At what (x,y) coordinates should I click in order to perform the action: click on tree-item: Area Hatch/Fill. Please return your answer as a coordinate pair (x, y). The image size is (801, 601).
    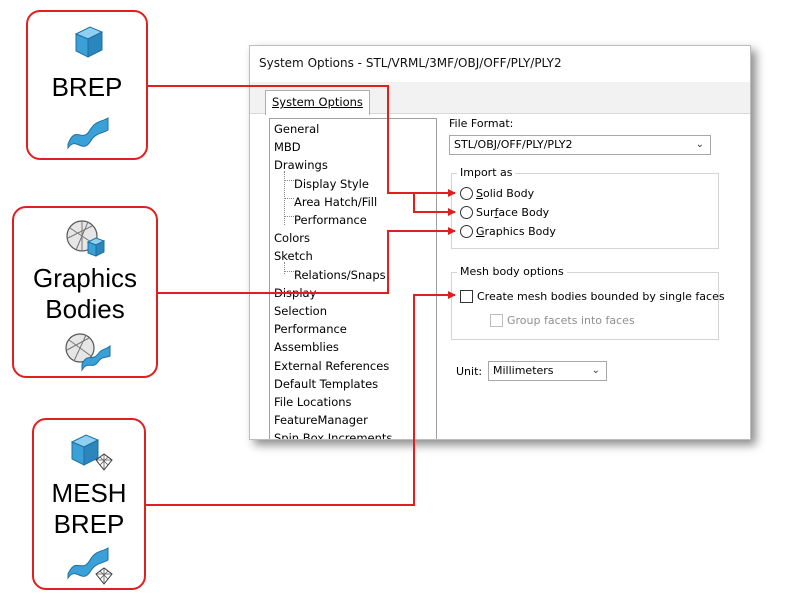
    Looking at the image, I should click on (335, 202).